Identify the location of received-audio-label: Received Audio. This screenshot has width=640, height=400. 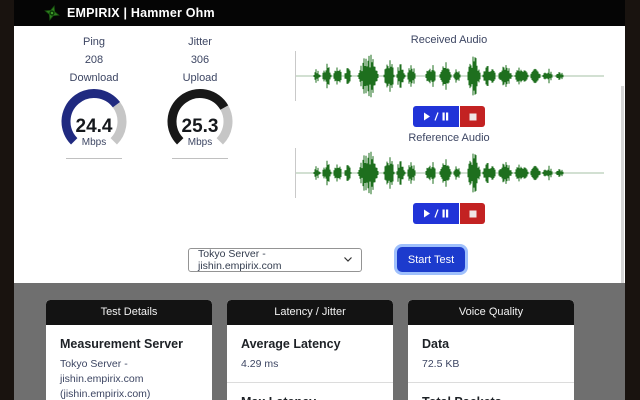
(449, 40).